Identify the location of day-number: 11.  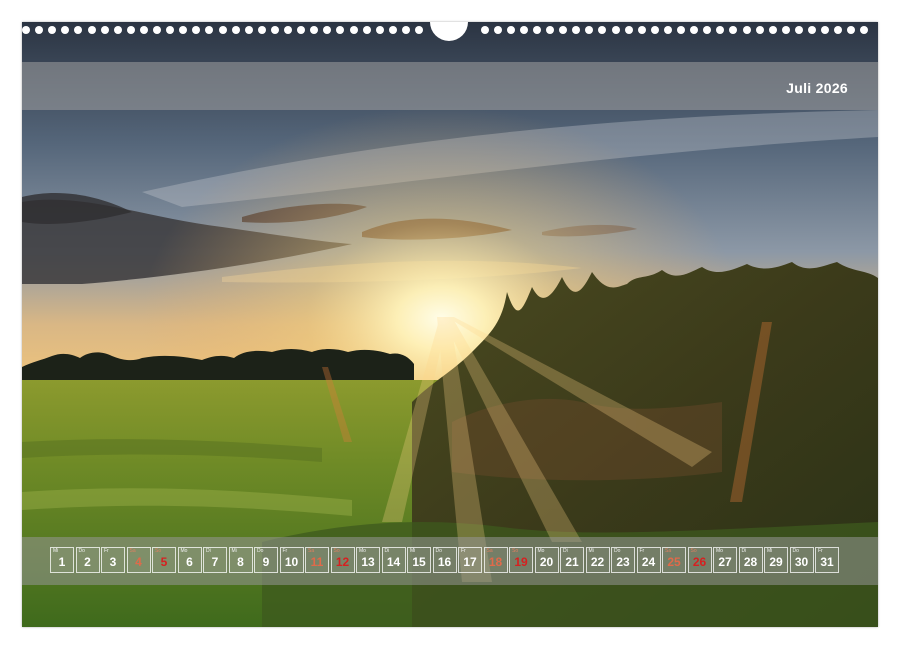
(317, 562).